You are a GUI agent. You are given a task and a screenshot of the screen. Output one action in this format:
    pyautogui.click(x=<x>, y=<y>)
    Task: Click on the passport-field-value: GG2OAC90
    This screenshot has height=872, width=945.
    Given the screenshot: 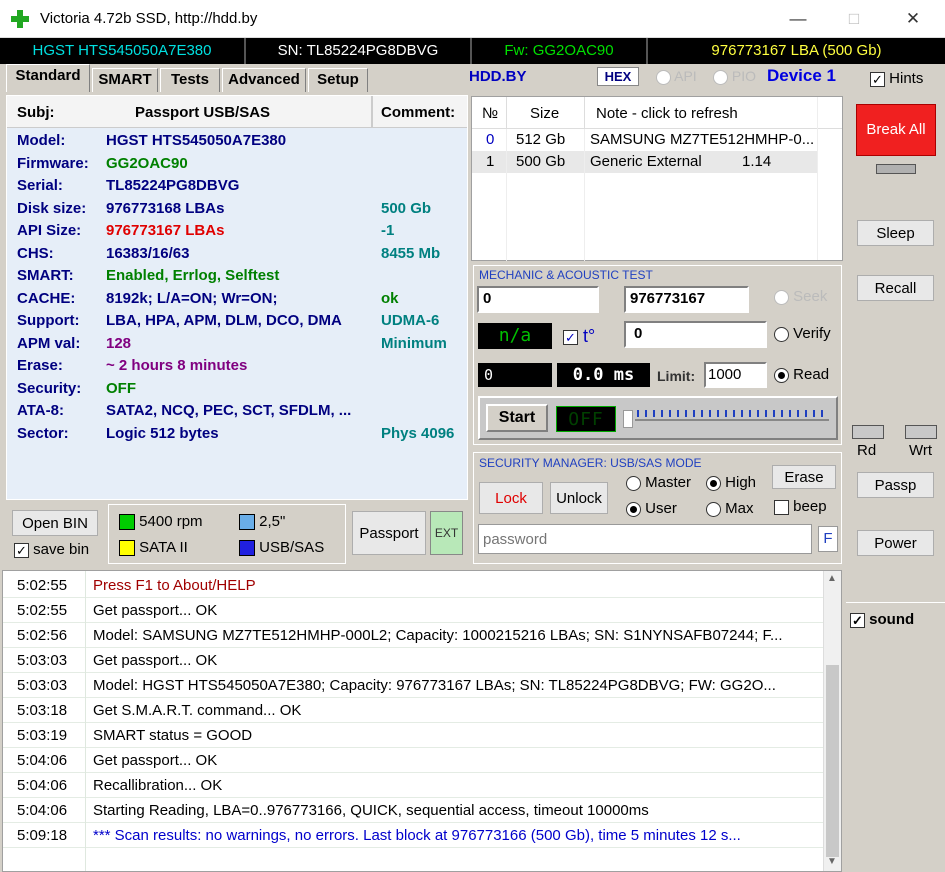 What is the action you would take?
    pyautogui.click(x=147, y=163)
    